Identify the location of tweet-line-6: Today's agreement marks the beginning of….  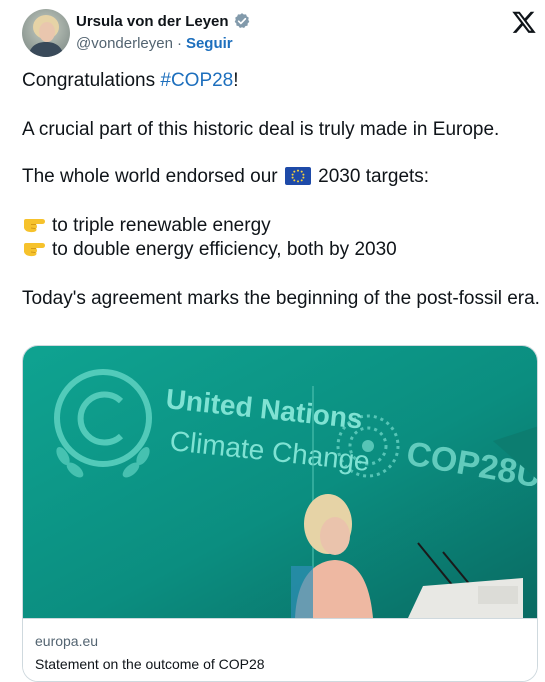
(281, 298).